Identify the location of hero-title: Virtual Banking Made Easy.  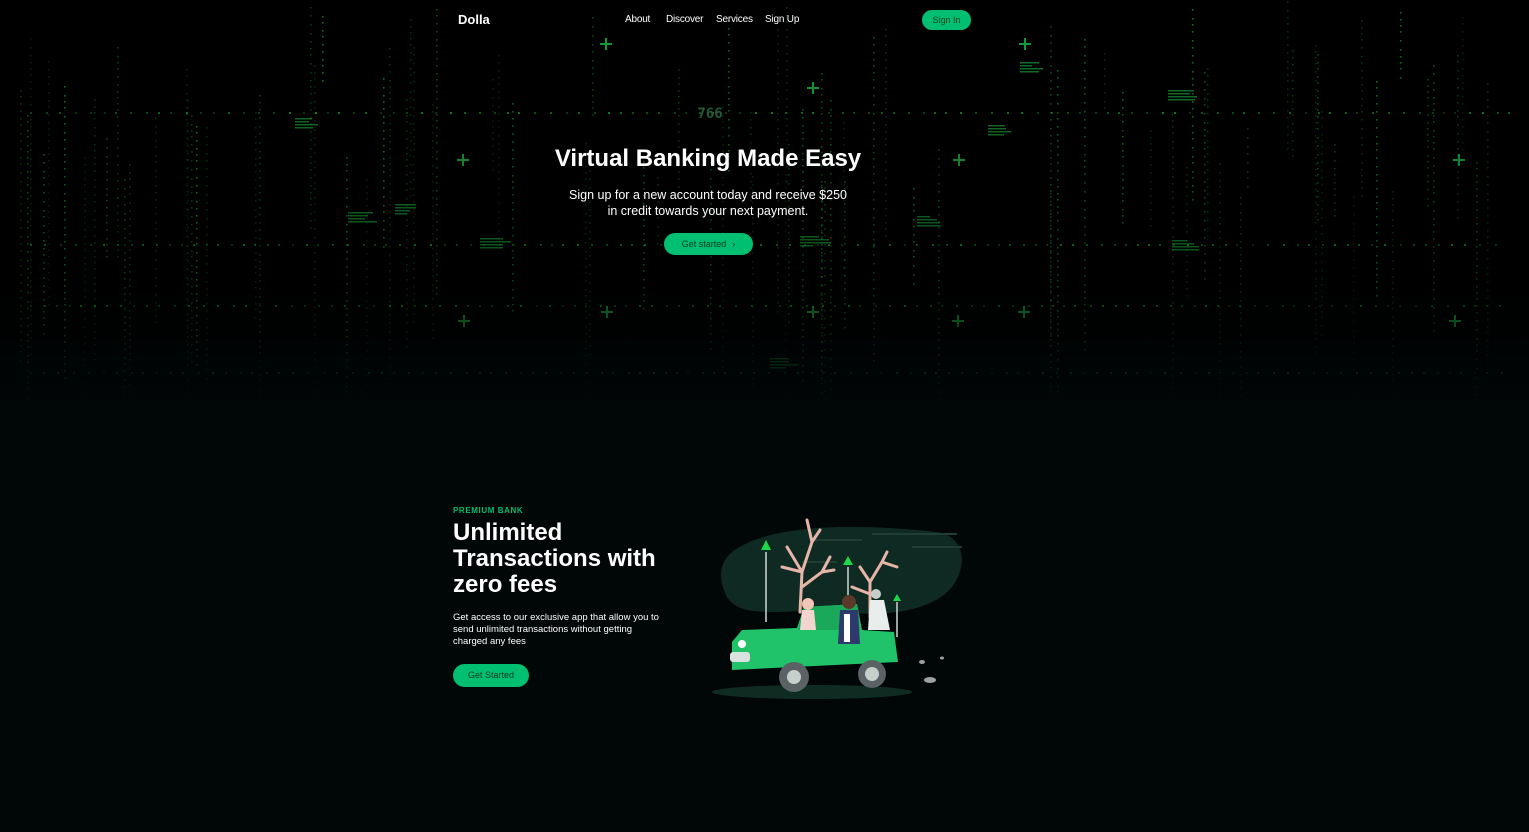
(708, 158).